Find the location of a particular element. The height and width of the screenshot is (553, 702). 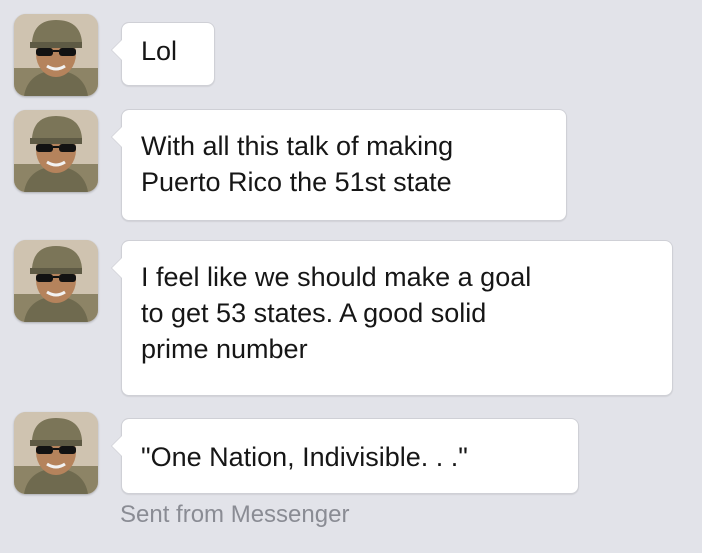

message-text: I feel like we should make a goal is located at coordinates (336, 277).